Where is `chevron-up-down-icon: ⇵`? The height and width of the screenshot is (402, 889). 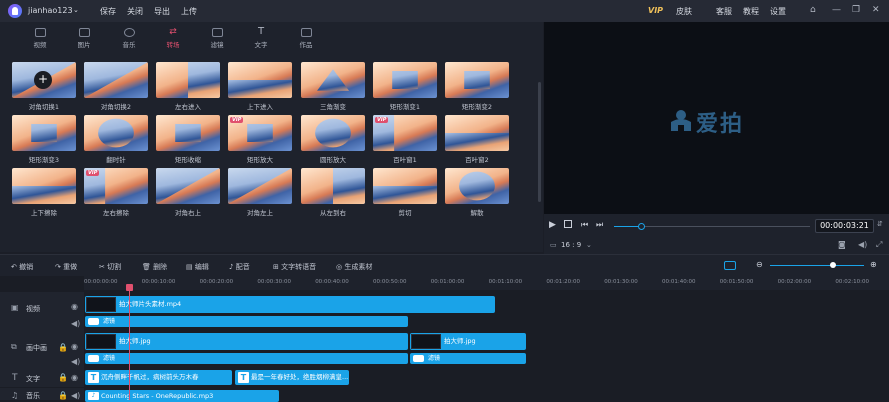
chevron-up-down-icon: ⇵ is located at coordinates (880, 224).